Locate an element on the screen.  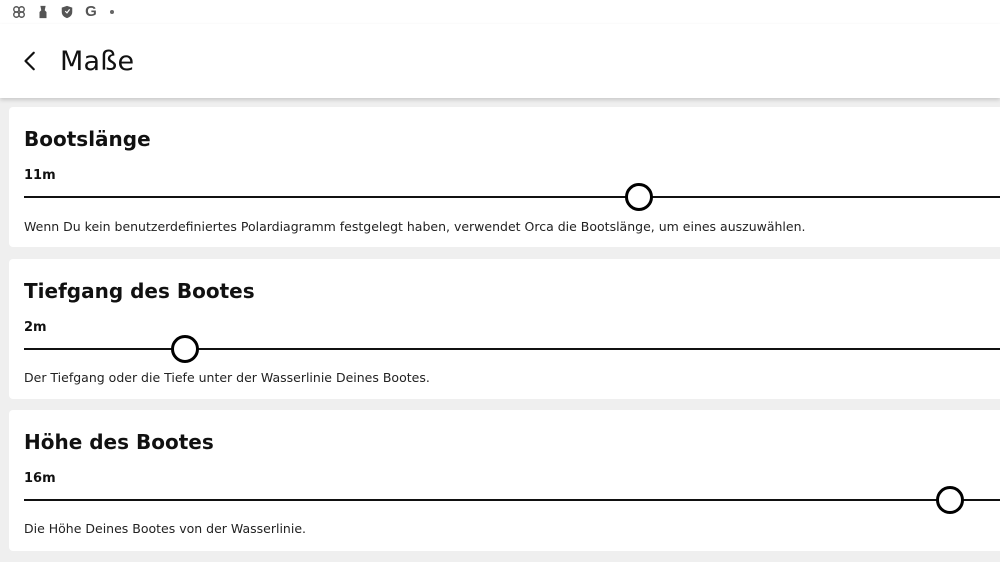
dot-icon is located at coordinates (112, 12).